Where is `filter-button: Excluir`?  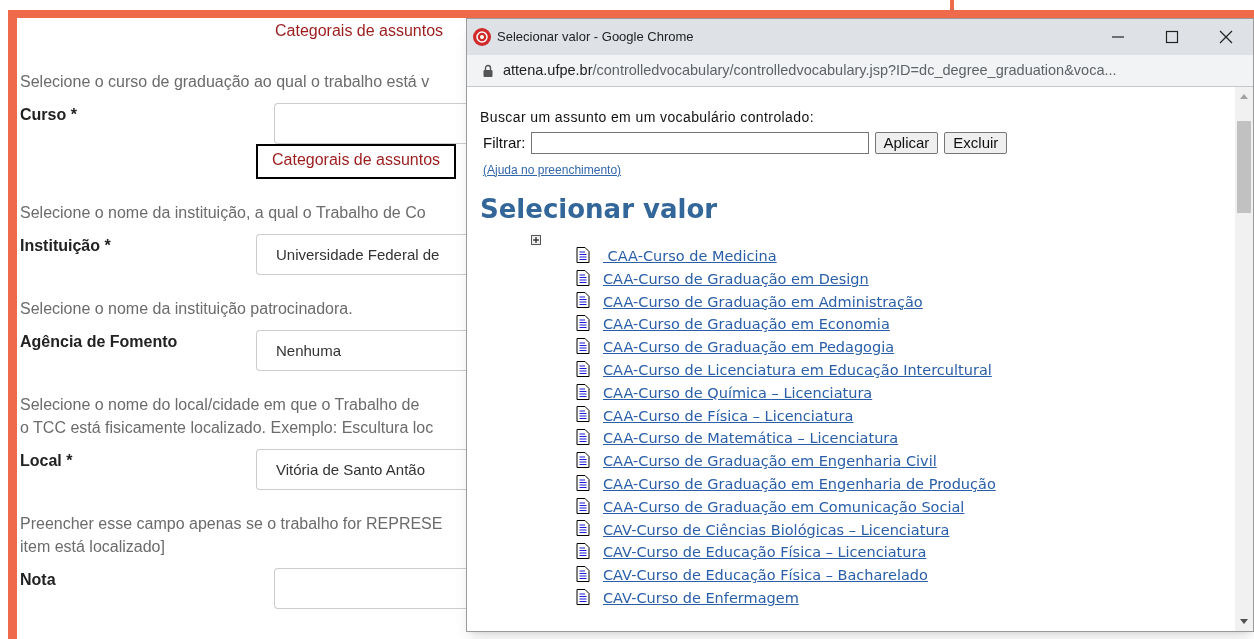
filter-button: Excluir is located at coordinates (976, 143).